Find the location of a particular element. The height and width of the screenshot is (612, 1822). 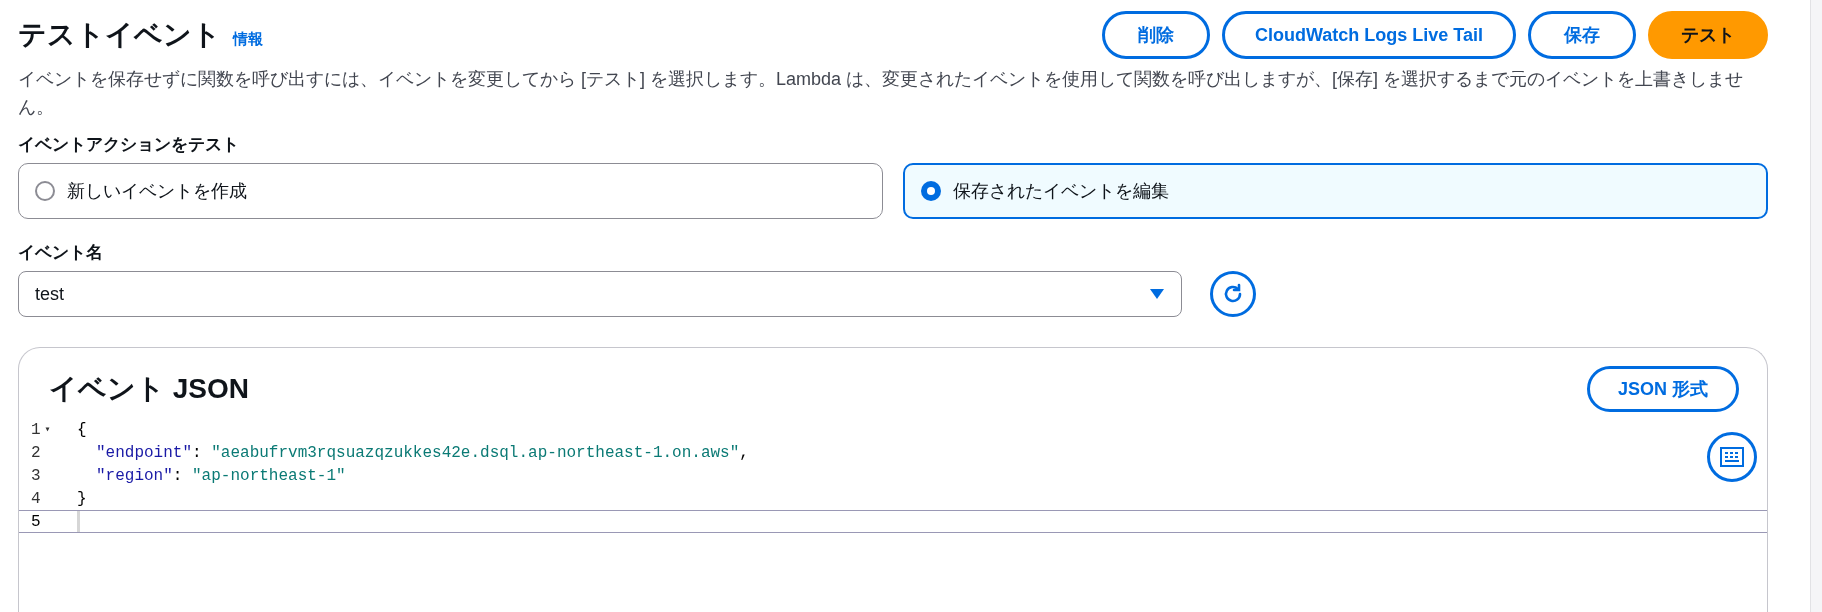

keyboard-icon is located at coordinates (1732, 457).